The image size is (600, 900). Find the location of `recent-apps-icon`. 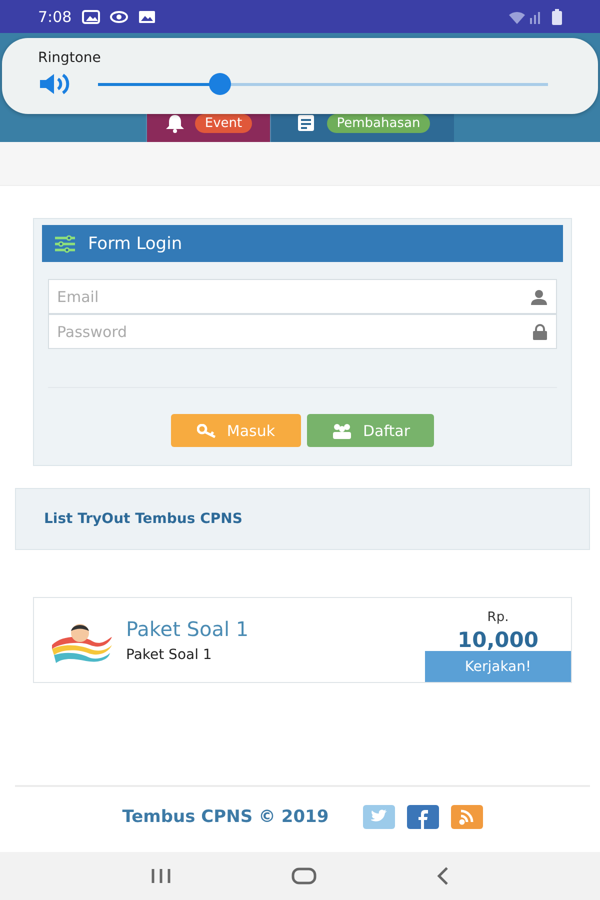

recent-apps-icon is located at coordinates (161, 876).